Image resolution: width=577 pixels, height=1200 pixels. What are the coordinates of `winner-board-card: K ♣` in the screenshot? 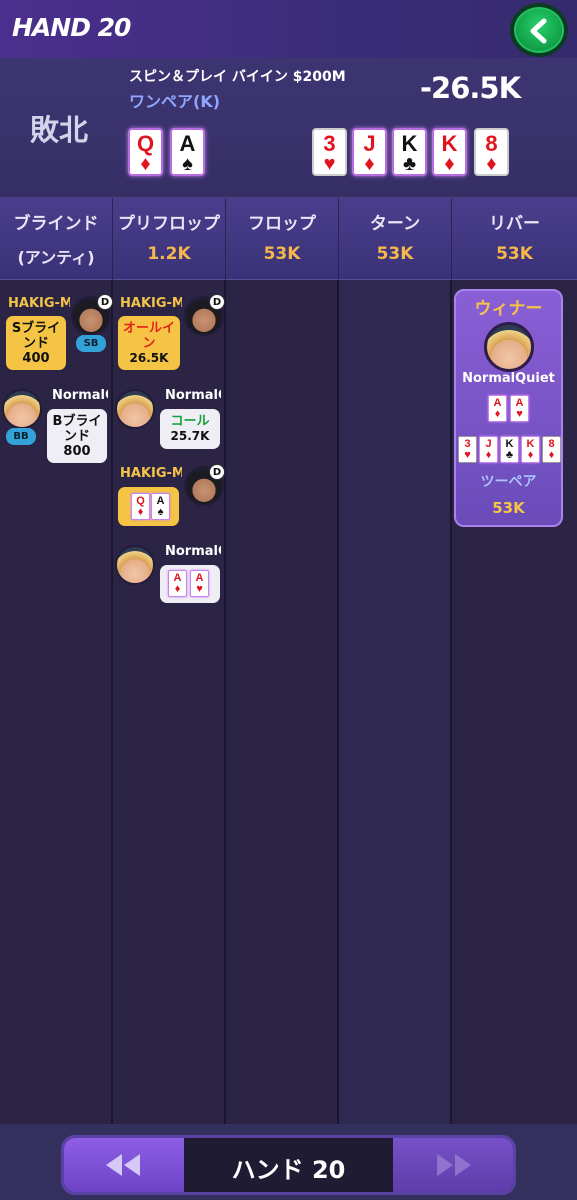 It's located at (509, 449).